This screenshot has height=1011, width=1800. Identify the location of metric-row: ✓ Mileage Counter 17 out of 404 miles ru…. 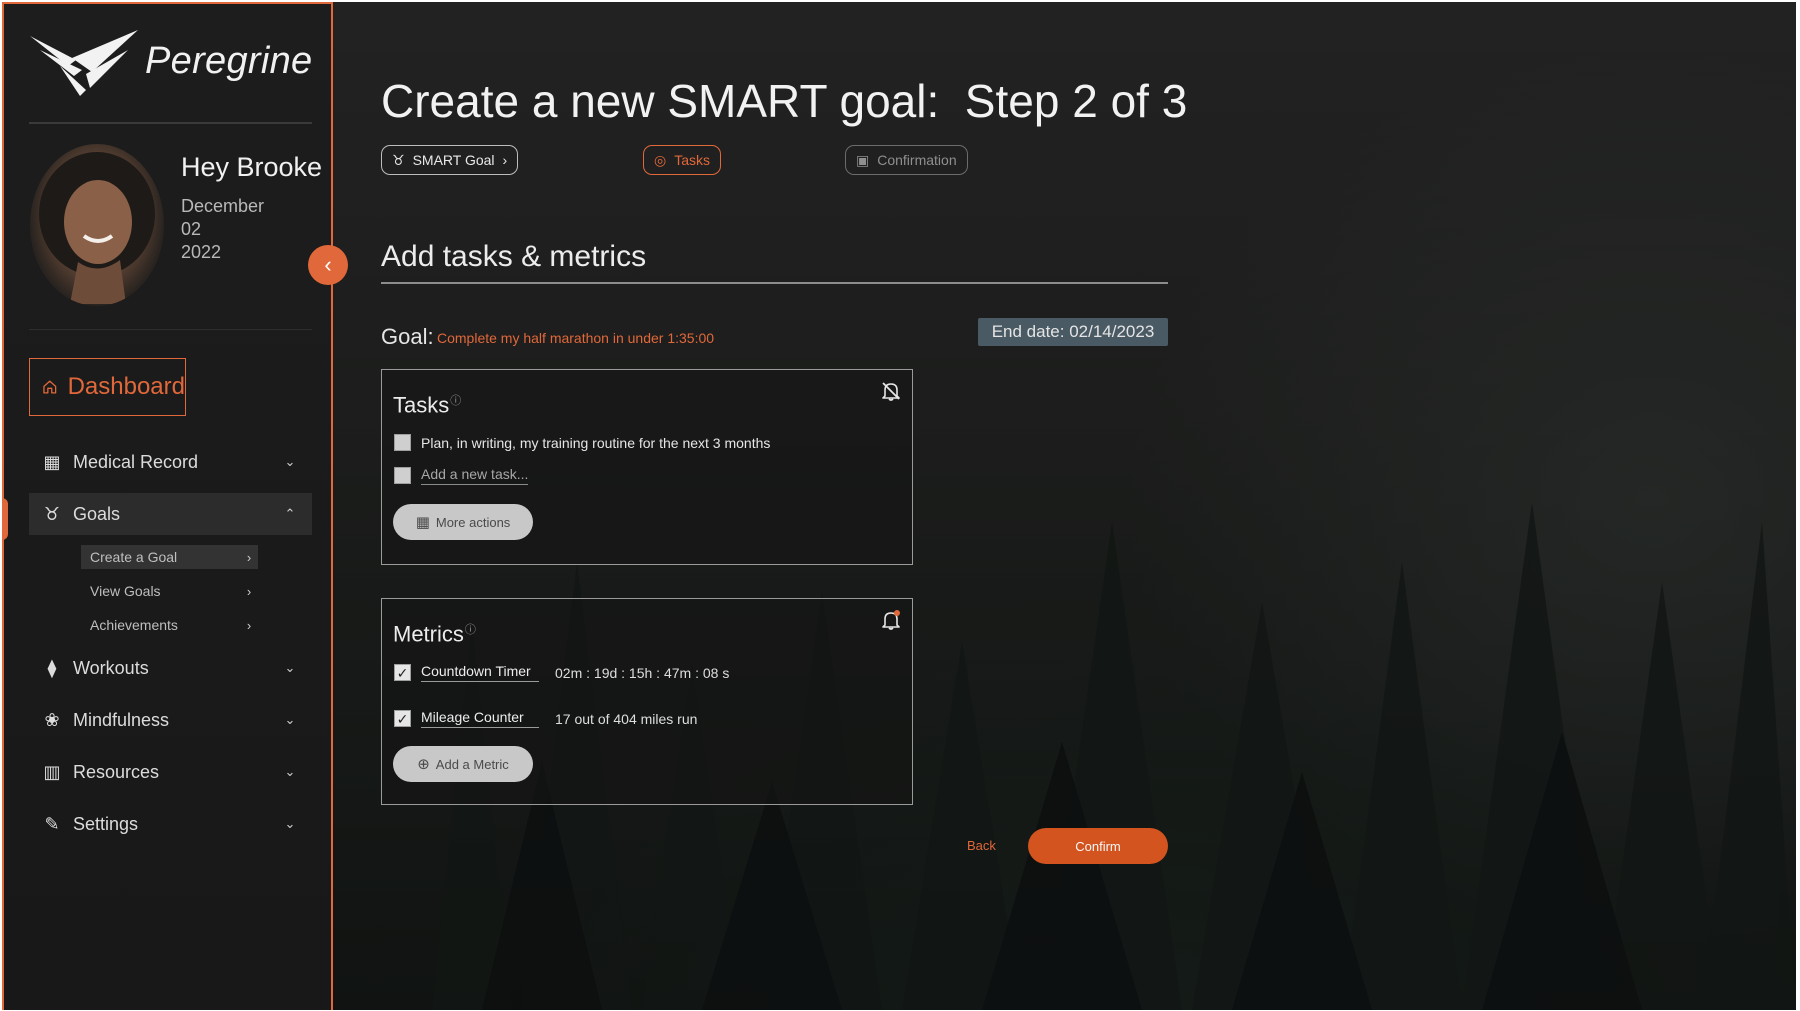
(545, 718).